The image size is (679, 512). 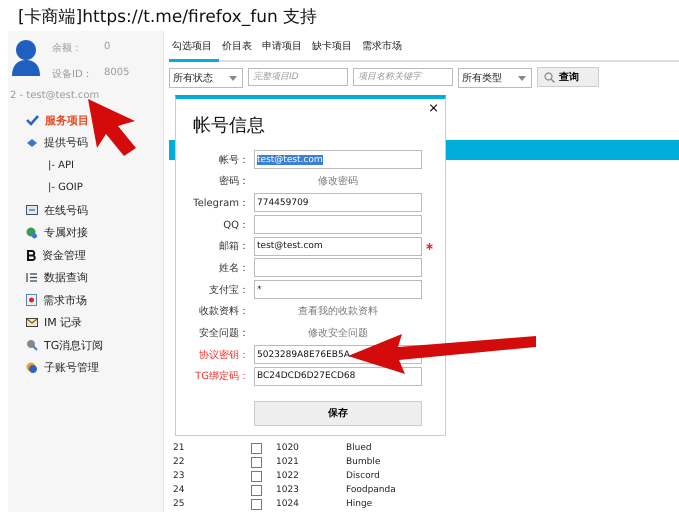 I want to click on field-link: 查看我的收款资料, so click(x=338, y=311).